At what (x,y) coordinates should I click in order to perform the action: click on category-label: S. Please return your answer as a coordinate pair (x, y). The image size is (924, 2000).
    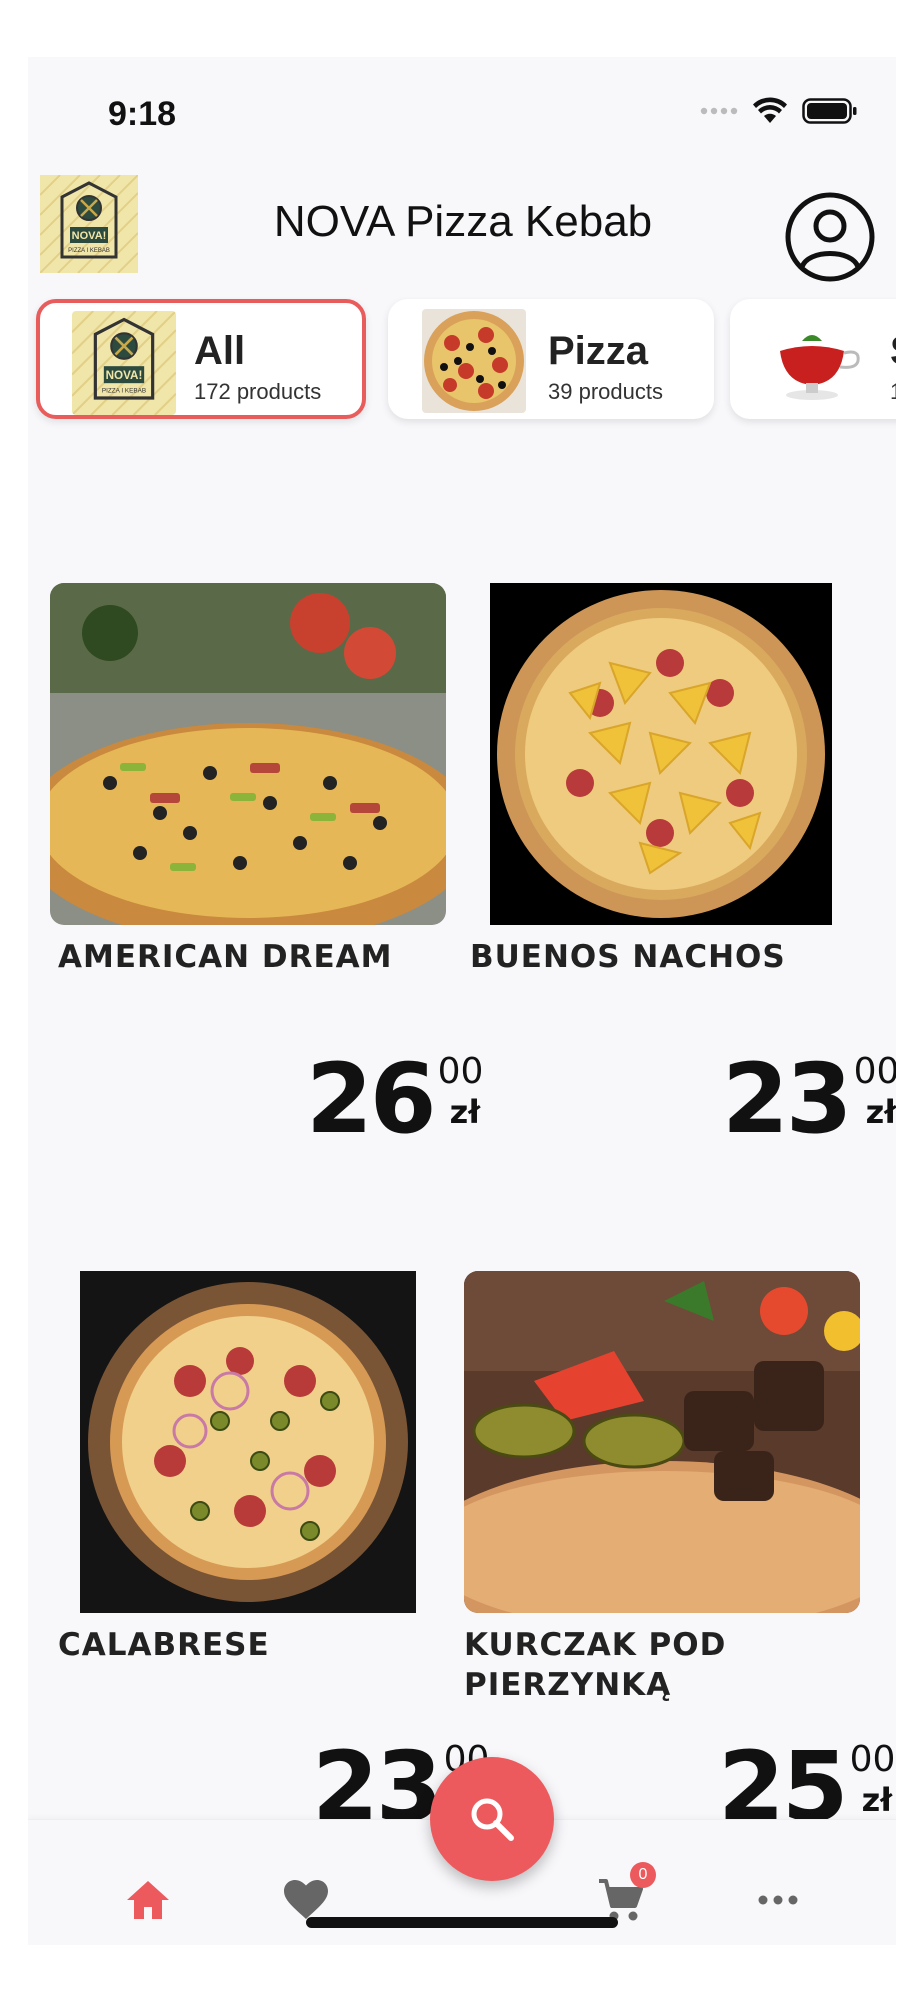
    Looking at the image, I should click on (893, 351).